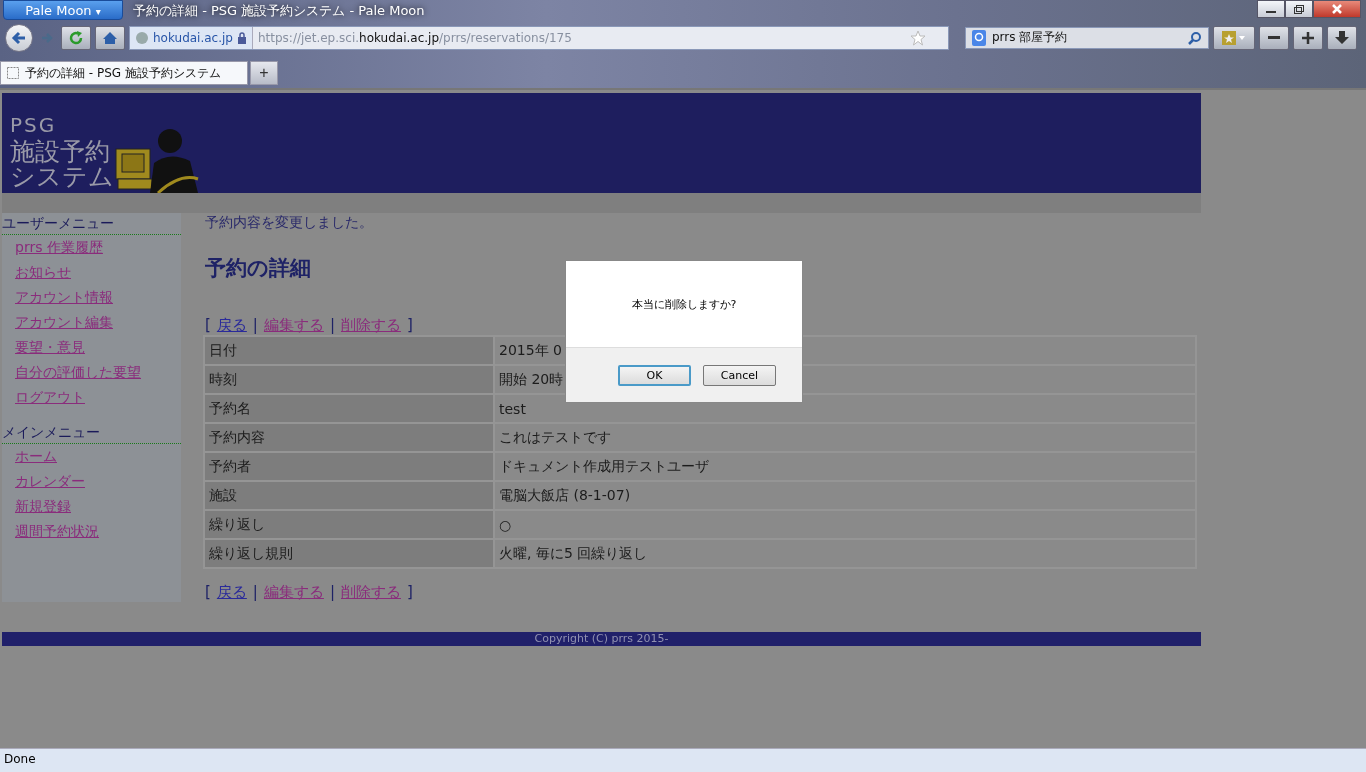 The height and width of the screenshot is (772, 1366). I want to click on menu-link: 週間予約状況, so click(57, 531).